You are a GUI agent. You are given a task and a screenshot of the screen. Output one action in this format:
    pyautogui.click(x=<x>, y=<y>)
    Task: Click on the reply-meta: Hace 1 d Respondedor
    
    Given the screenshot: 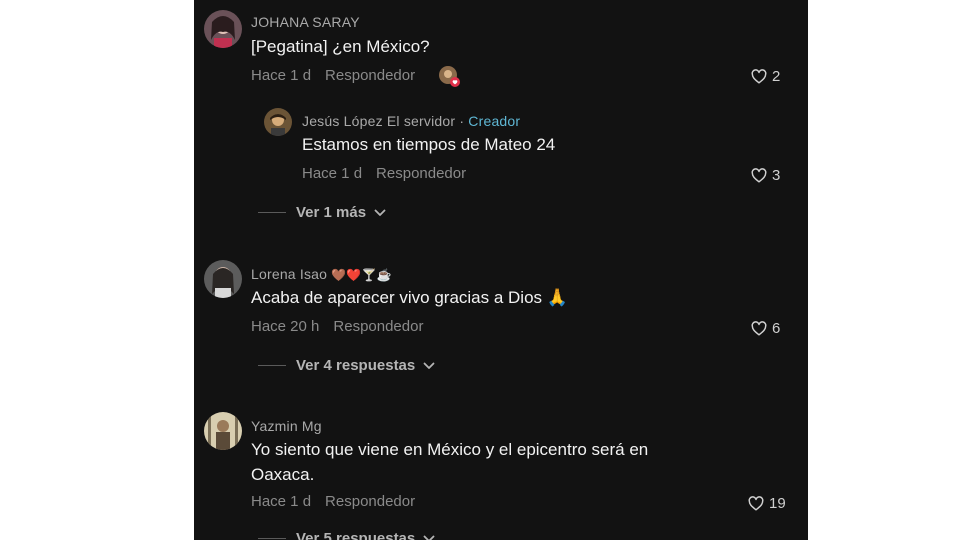 What is the action you would take?
    pyautogui.click(x=384, y=173)
    